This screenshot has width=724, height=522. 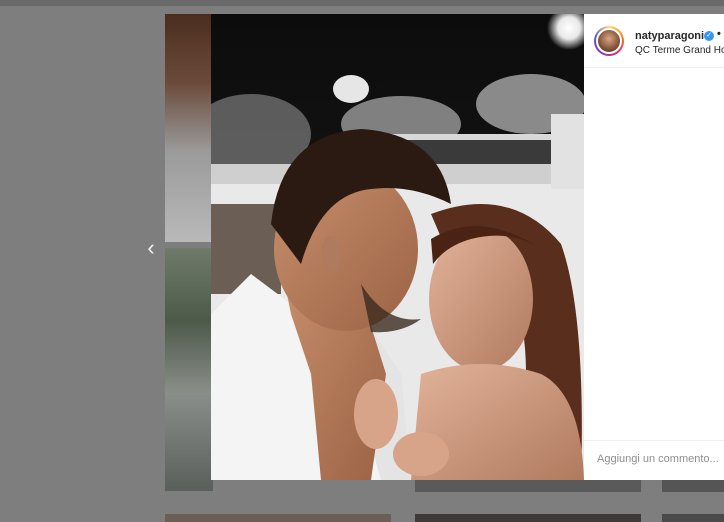 I want to click on top-strip, so click(x=362, y=3).